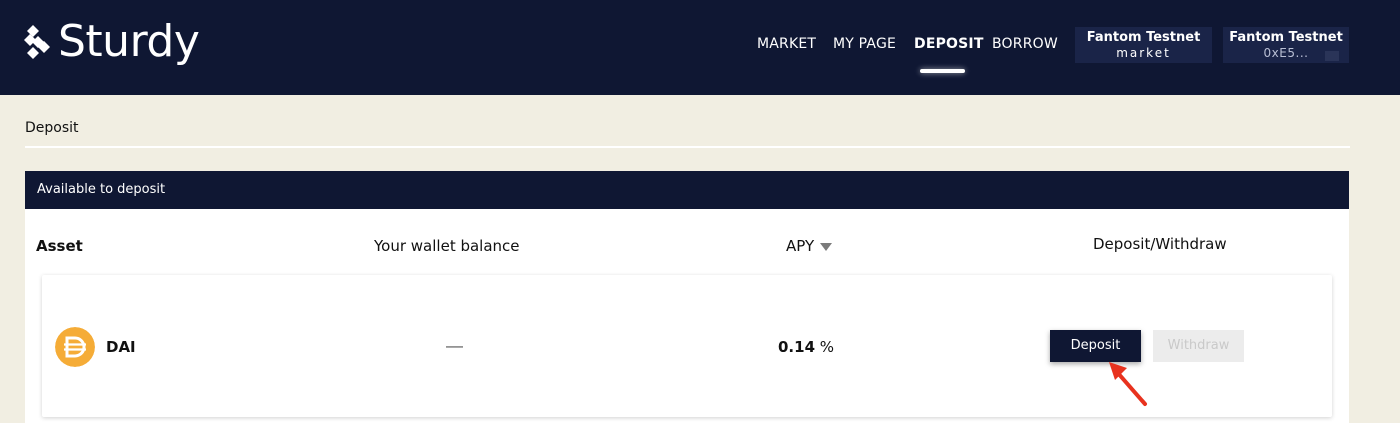  I want to click on sturdy-logo: Sturdy, so click(112, 41).